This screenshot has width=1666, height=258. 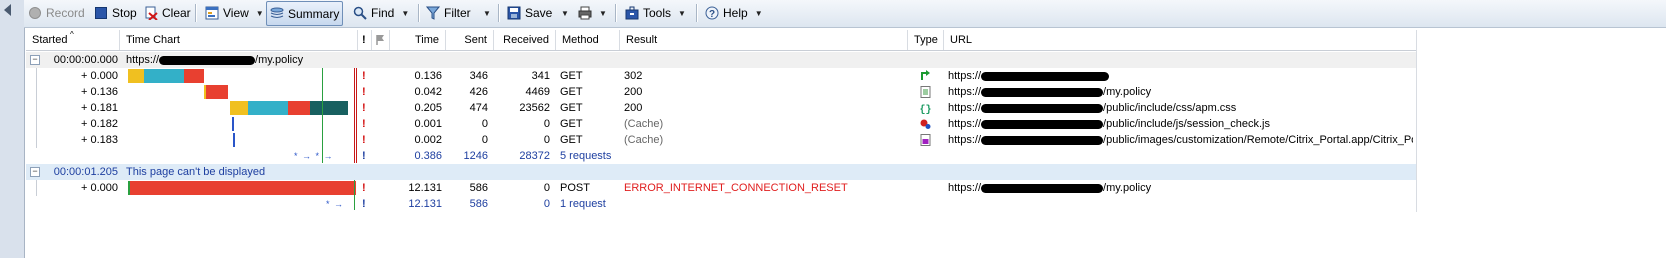 I want to click on col-url: URL, so click(x=1180, y=40).